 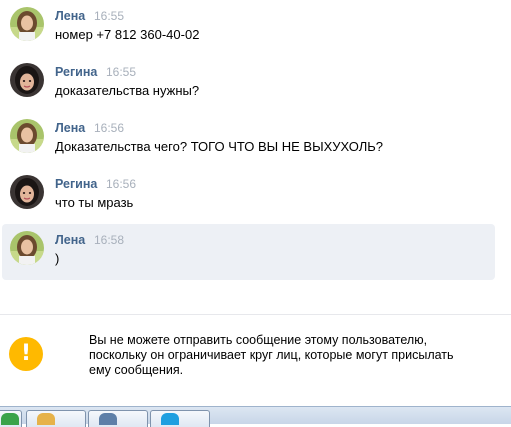 What do you see at coordinates (248, 196) in the screenshot?
I see `message-item: Регина 16:56 что ты мразь` at bounding box center [248, 196].